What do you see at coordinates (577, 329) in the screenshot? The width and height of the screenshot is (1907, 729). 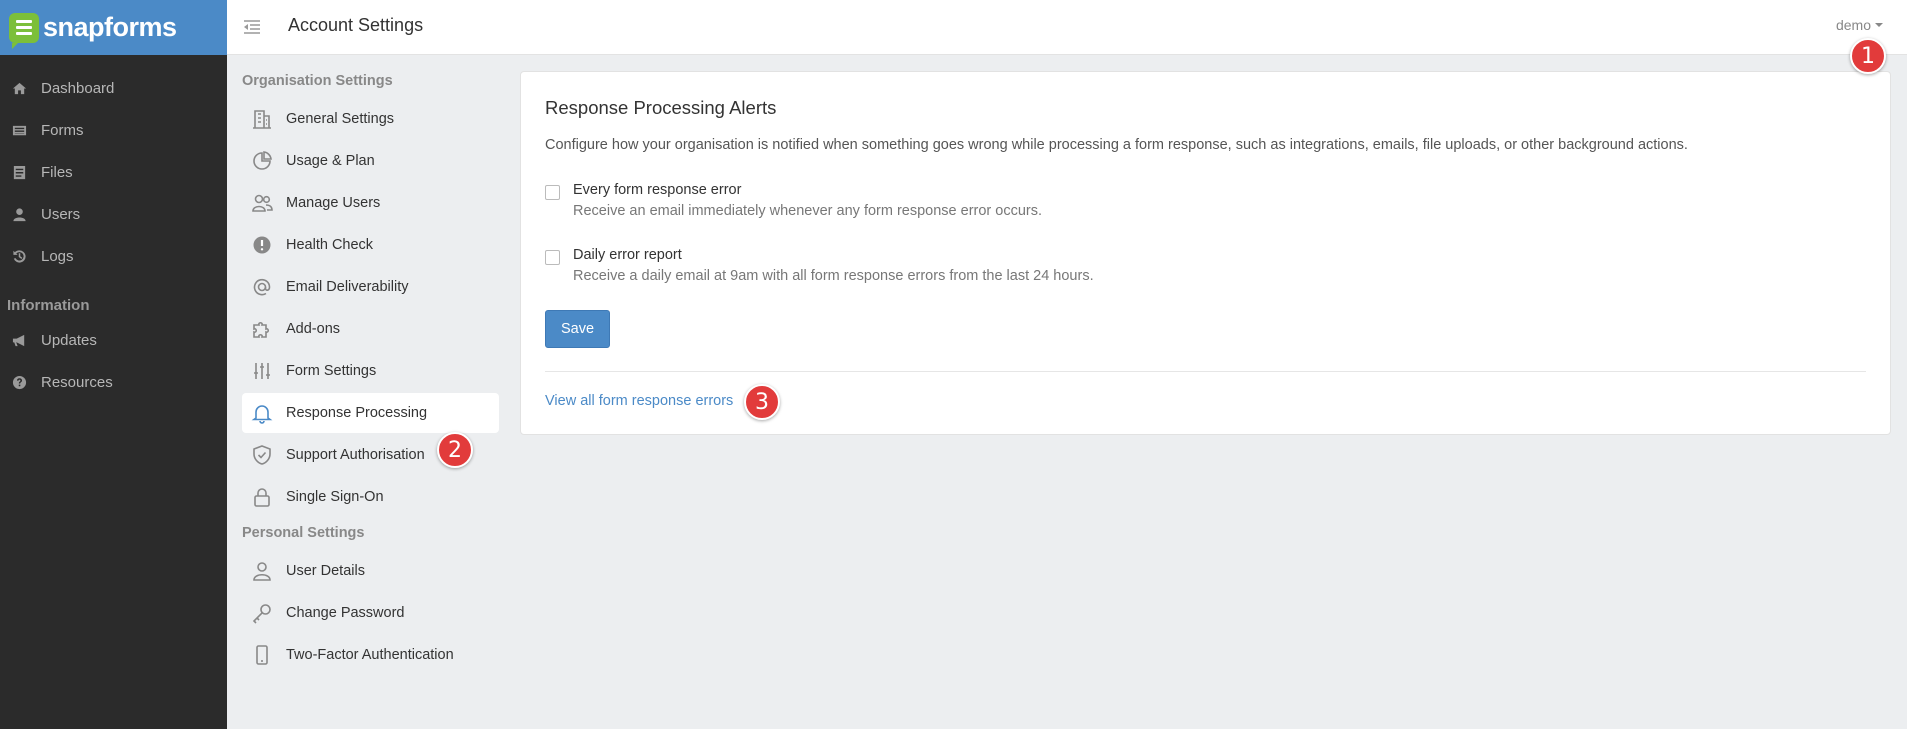 I see `save-button: Save` at bounding box center [577, 329].